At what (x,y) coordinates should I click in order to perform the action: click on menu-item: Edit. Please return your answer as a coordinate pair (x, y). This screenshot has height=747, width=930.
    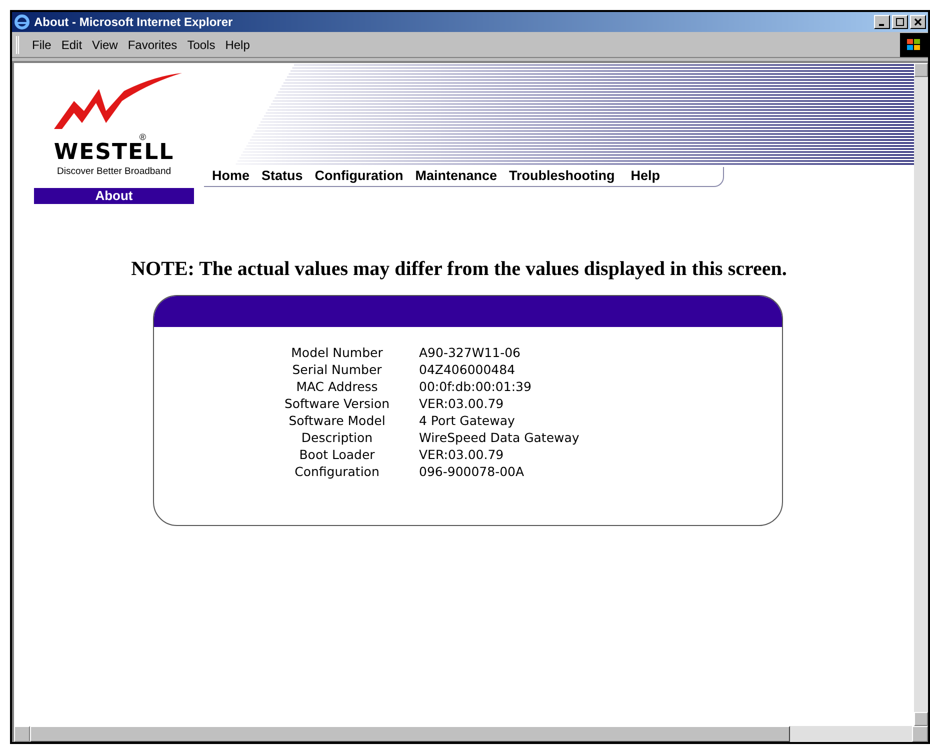
    Looking at the image, I should click on (72, 45).